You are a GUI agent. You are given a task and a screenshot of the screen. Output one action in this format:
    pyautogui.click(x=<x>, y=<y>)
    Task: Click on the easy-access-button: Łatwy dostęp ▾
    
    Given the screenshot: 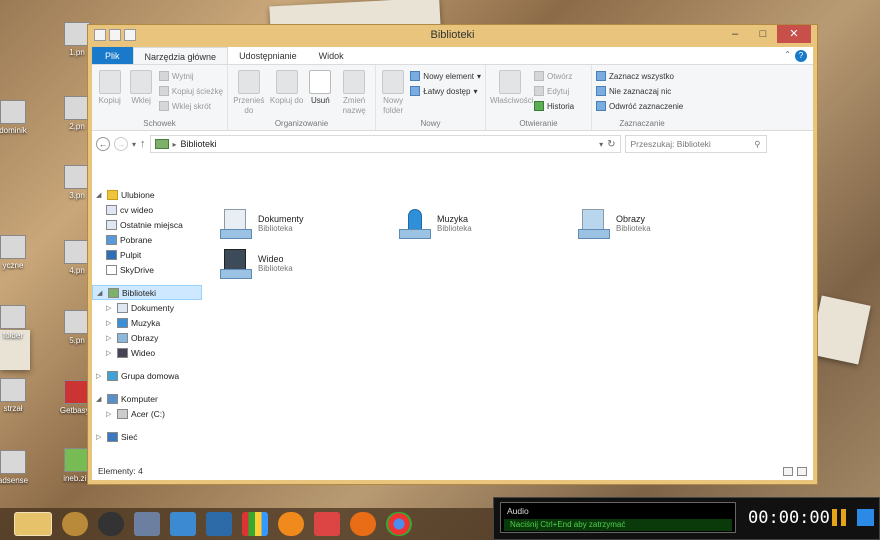 What is the action you would take?
    pyautogui.click(x=445, y=91)
    